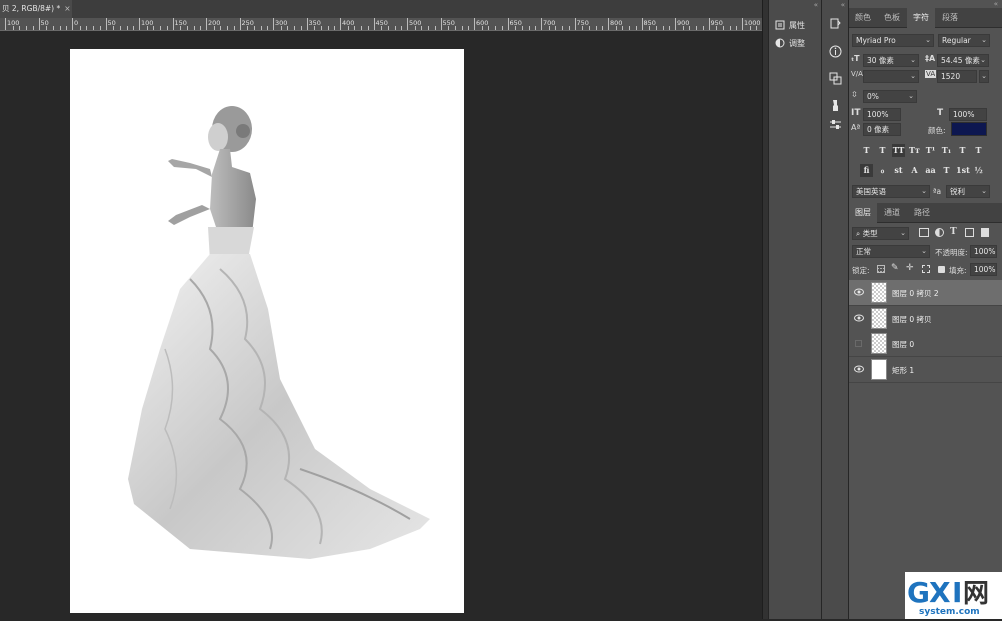 The height and width of the screenshot is (621, 1002). What do you see at coordinates (924, 232) in the screenshot?
I see `pixel-filter-icon` at bounding box center [924, 232].